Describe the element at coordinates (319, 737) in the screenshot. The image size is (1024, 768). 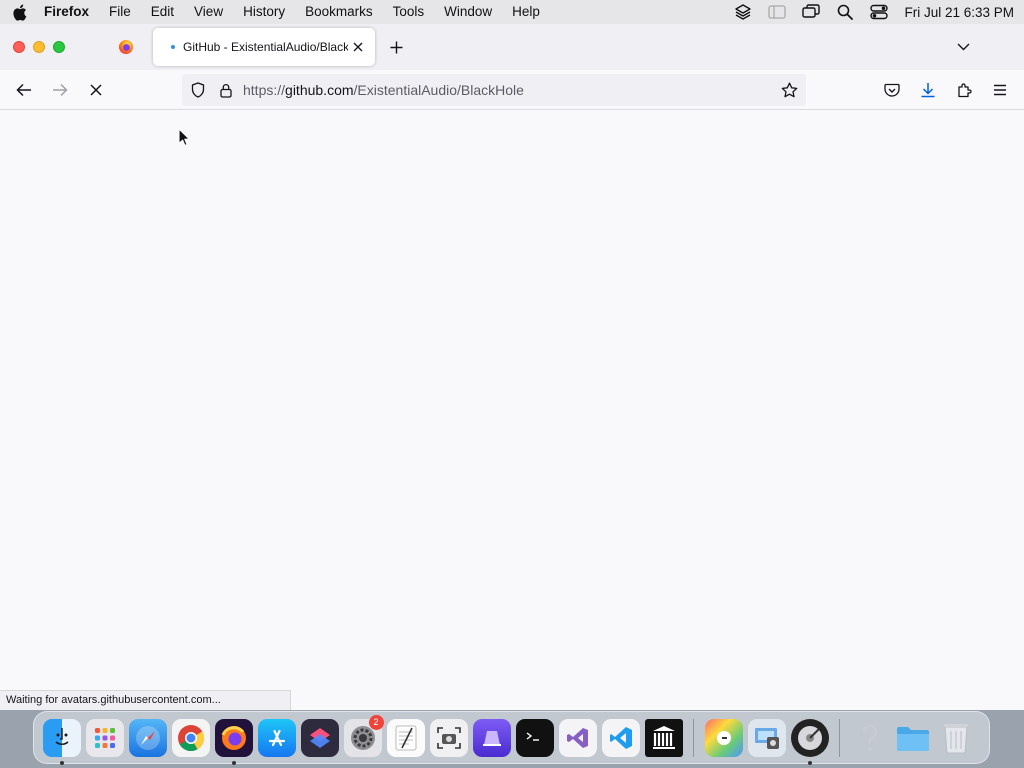
I see `dock-shortcuts-icon` at that location.